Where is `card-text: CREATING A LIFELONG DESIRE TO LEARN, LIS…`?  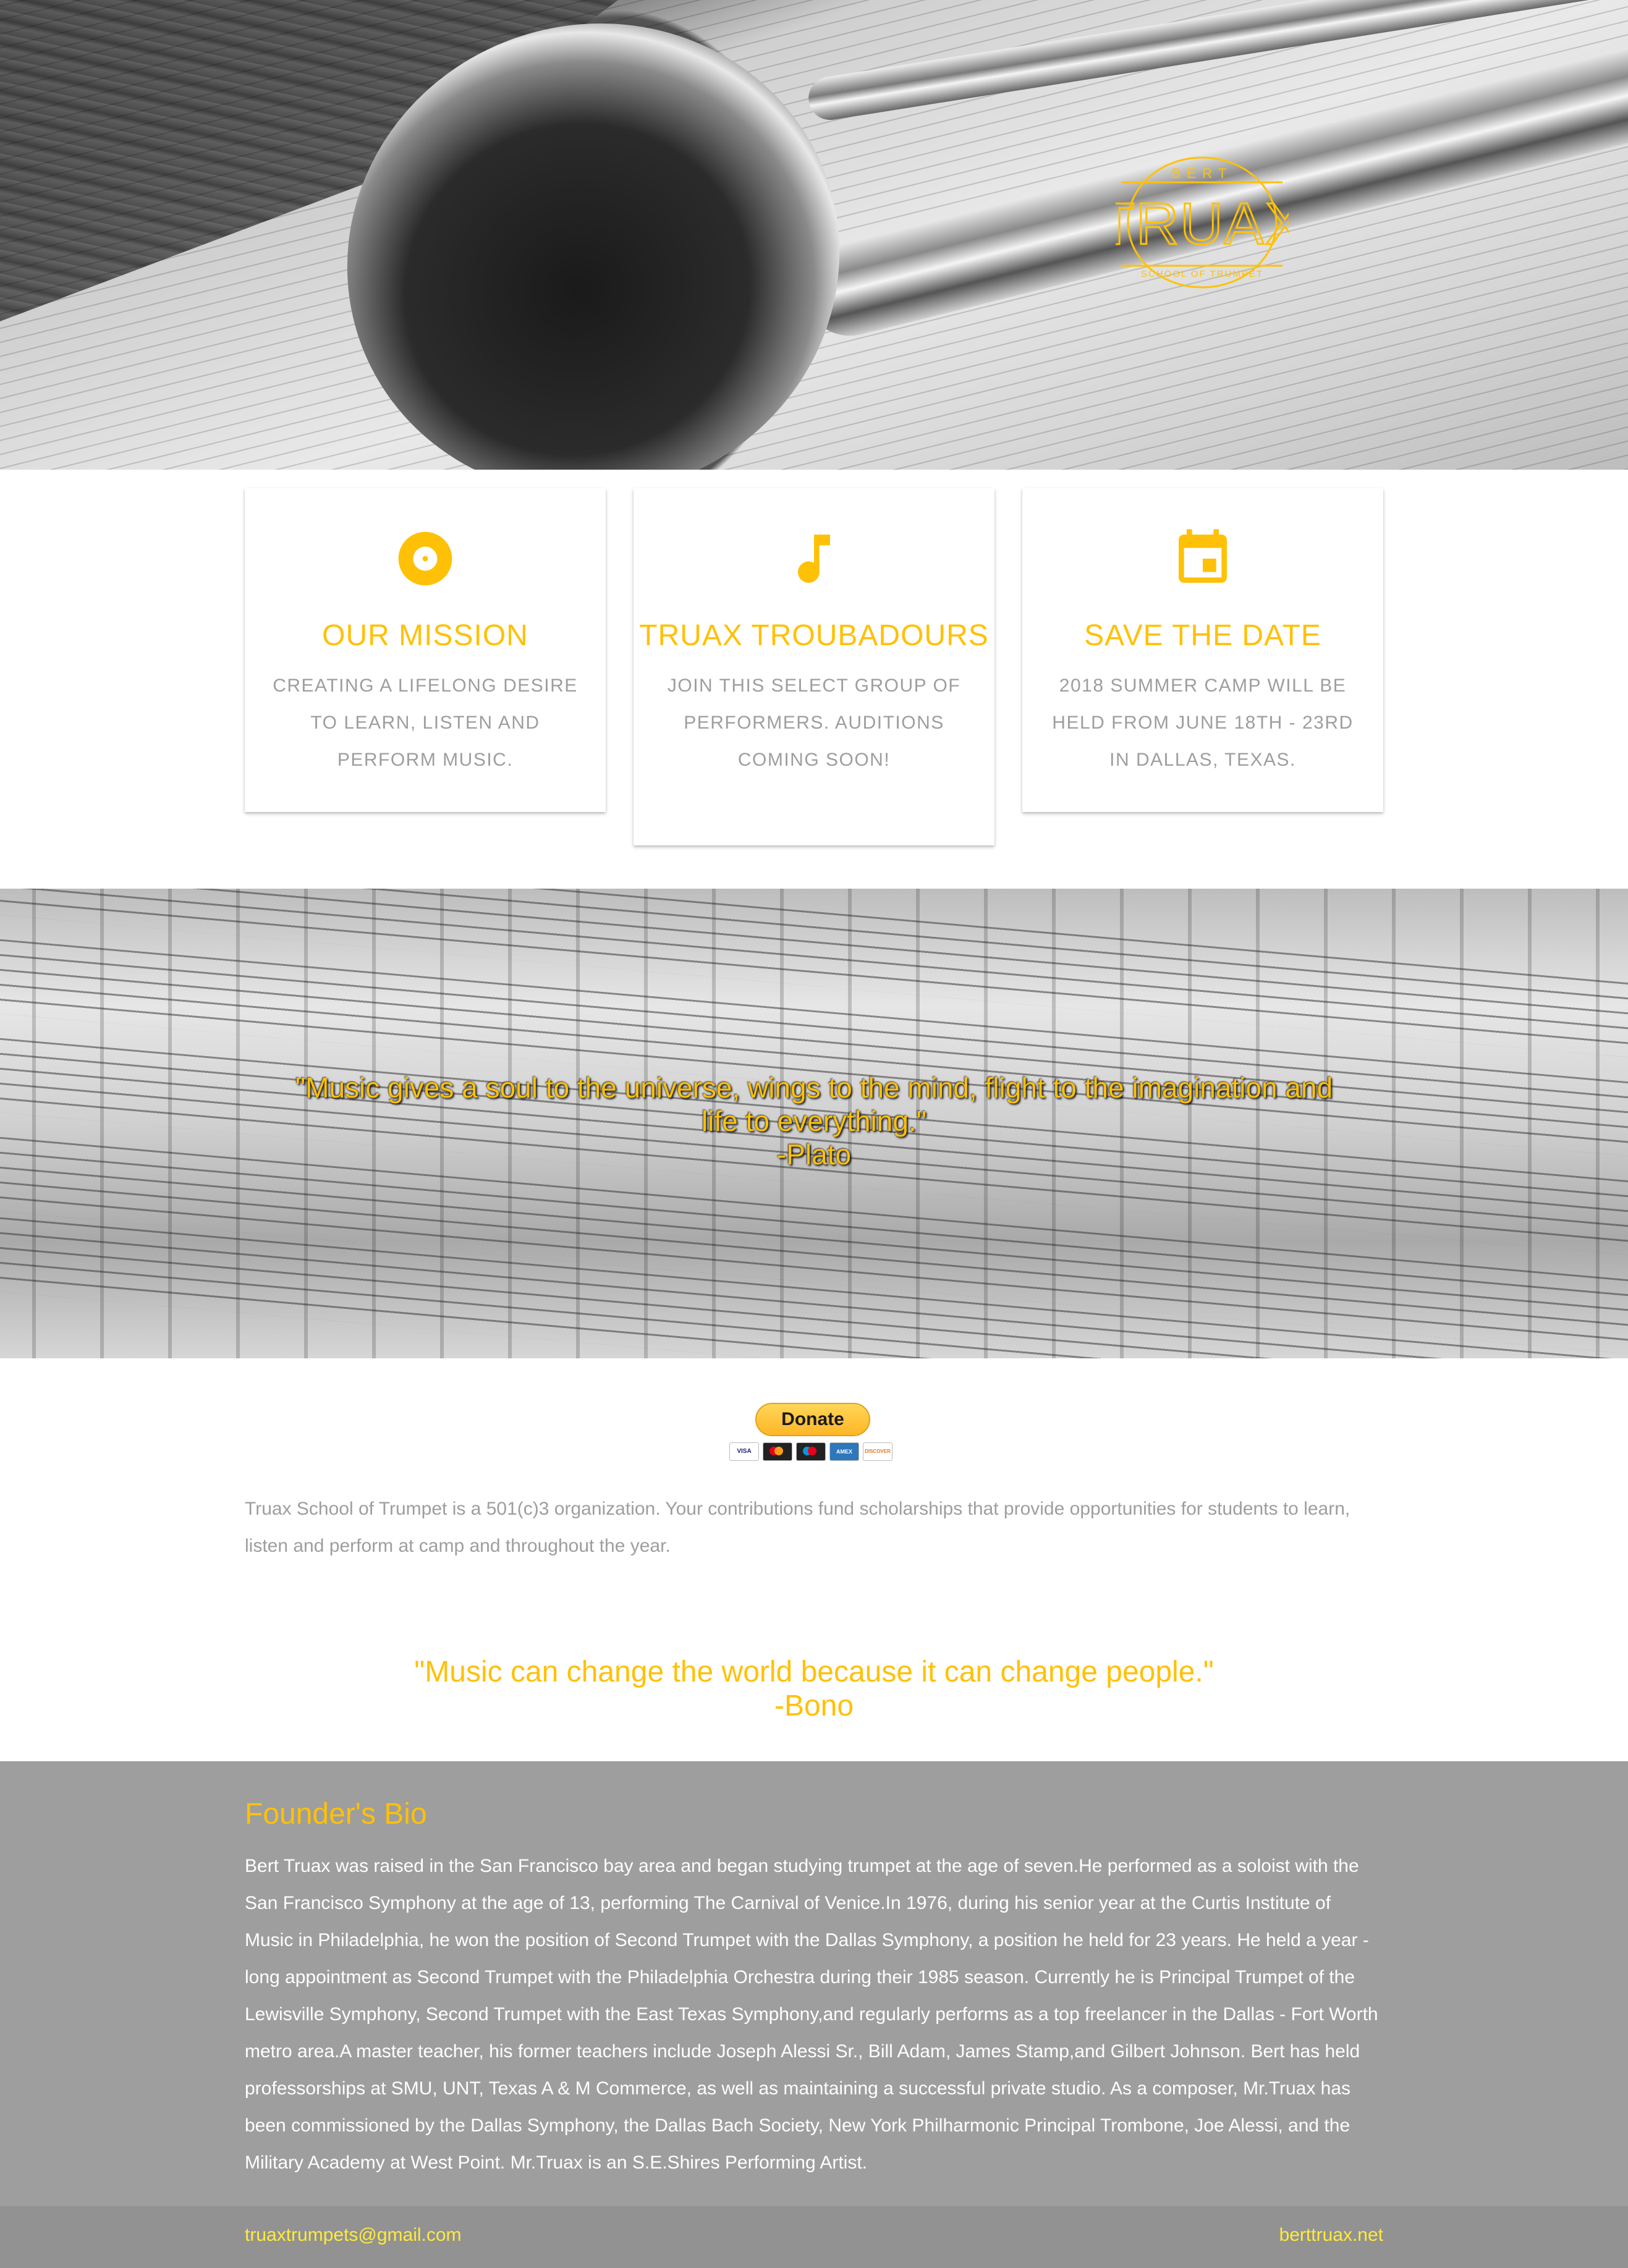
card-text: CREATING A LIFELONG DESIRE TO LEARN, LIS… is located at coordinates (425, 723).